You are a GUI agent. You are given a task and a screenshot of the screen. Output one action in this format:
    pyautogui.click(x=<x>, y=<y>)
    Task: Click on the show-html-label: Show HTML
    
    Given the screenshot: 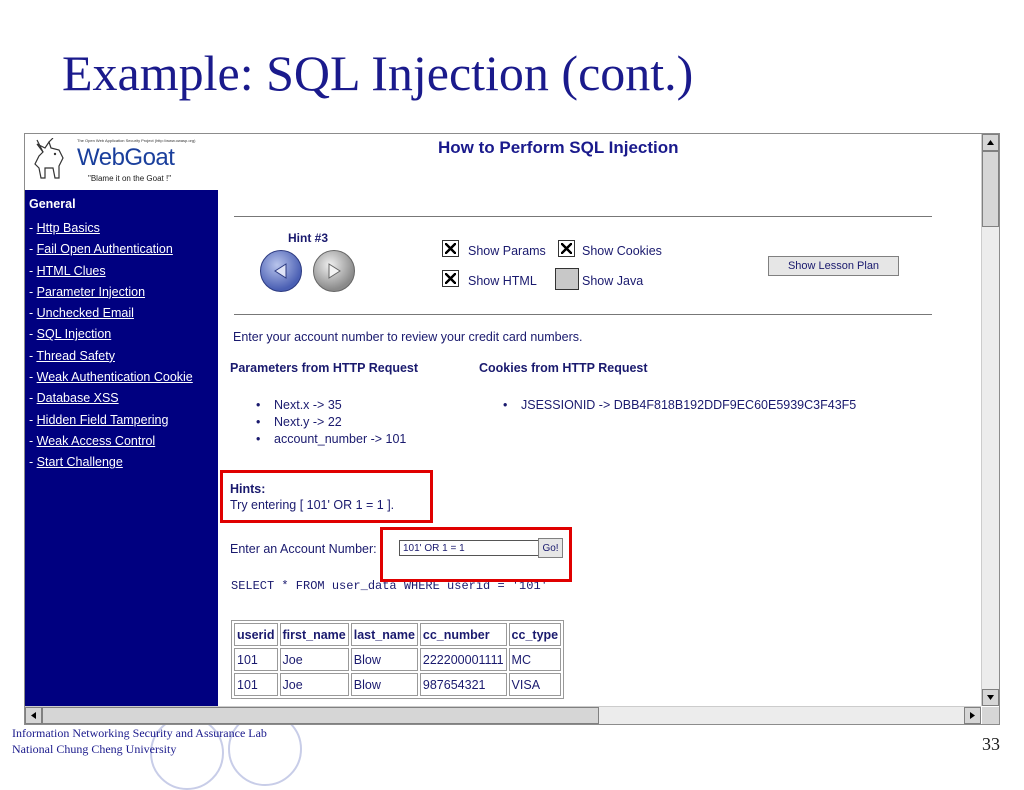 What is the action you would take?
    pyautogui.click(x=502, y=281)
    